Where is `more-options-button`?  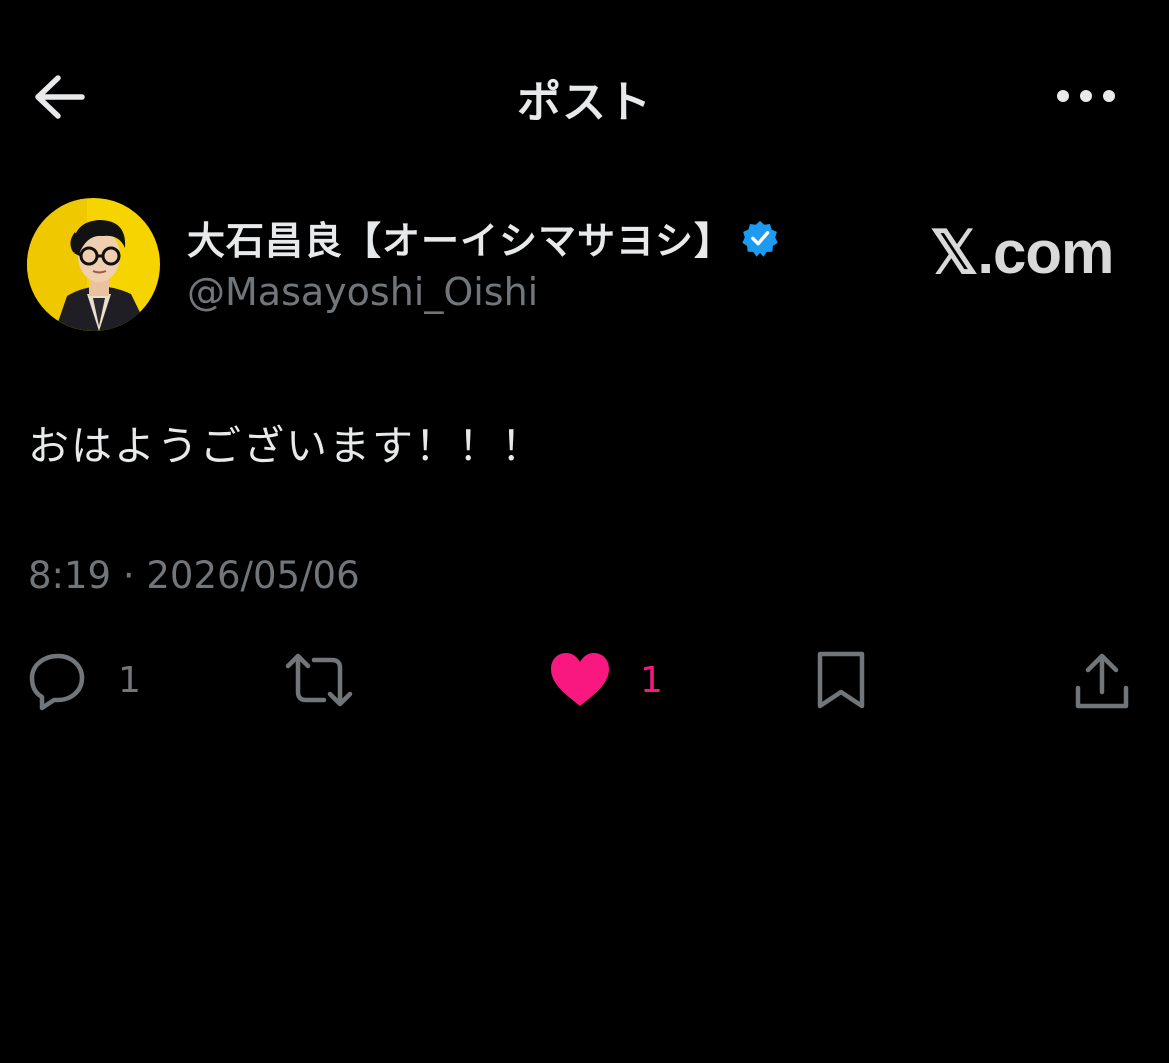
more-options-button is located at coordinates (1087, 96).